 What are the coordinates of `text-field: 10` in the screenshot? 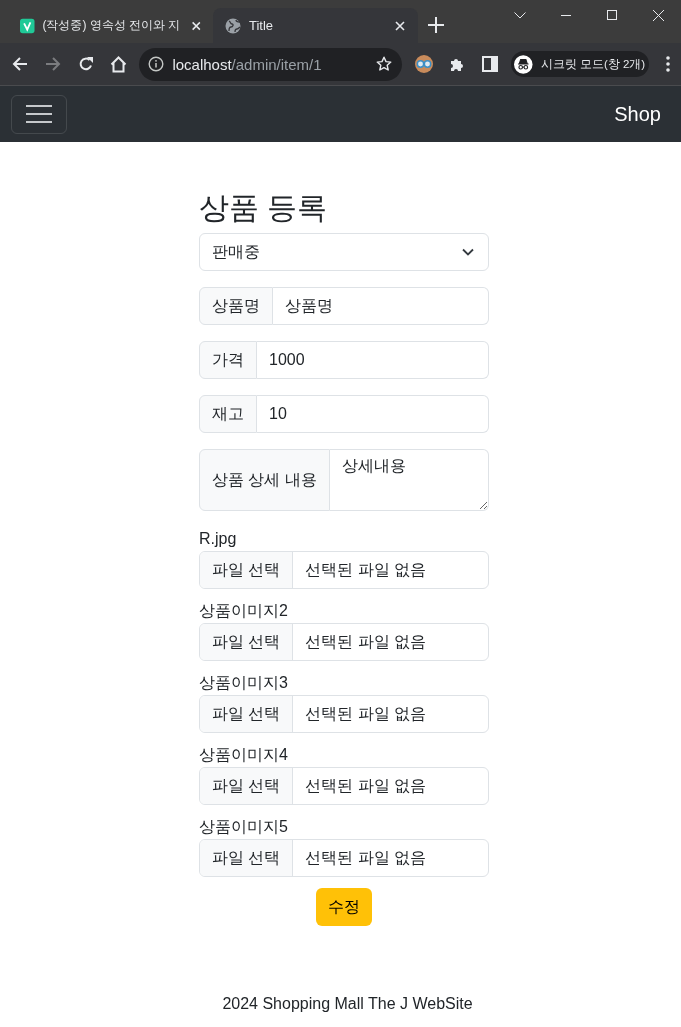 It's located at (373, 414).